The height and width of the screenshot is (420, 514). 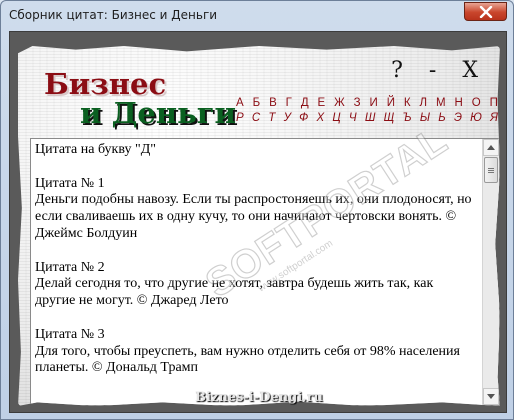 I want to click on app-close-button: X, so click(x=470, y=71).